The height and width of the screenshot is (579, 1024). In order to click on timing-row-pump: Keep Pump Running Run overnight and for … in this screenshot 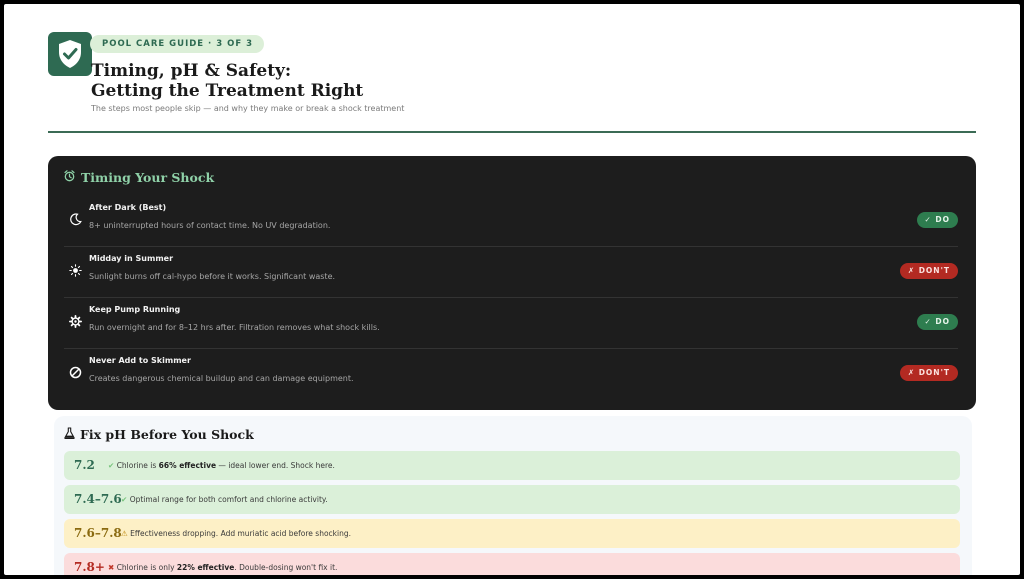, I will do `click(511, 324)`.